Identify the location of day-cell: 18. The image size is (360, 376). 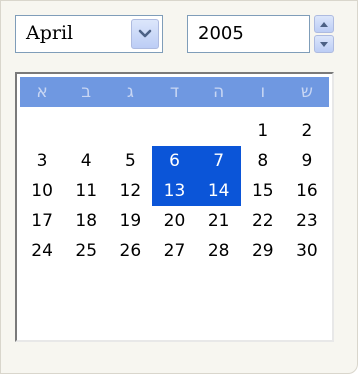
(86, 221).